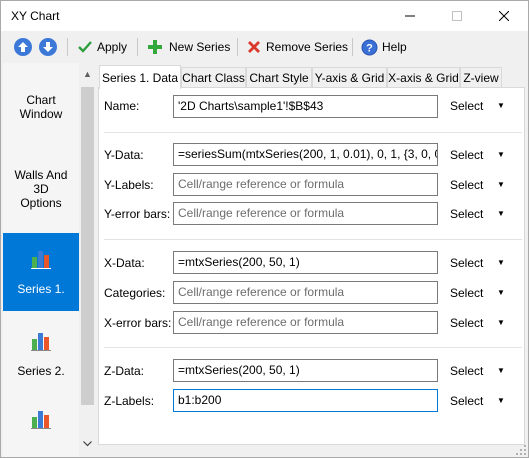 The image size is (529, 458). I want to click on categories-label: Categories:, so click(135, 293).